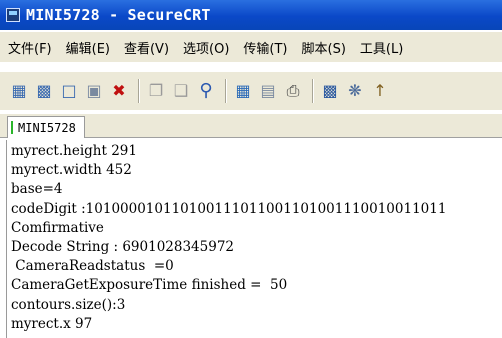 This screenshot has width=502, height=338. I want to click on title-bar: MINI5728 - SecureCRT, so click(251, 15).